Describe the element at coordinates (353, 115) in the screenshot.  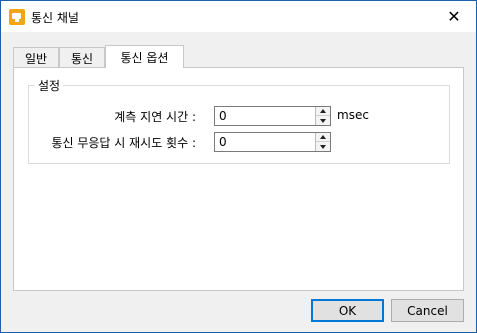
I see `measurement-delay-unit: msec` at that location.